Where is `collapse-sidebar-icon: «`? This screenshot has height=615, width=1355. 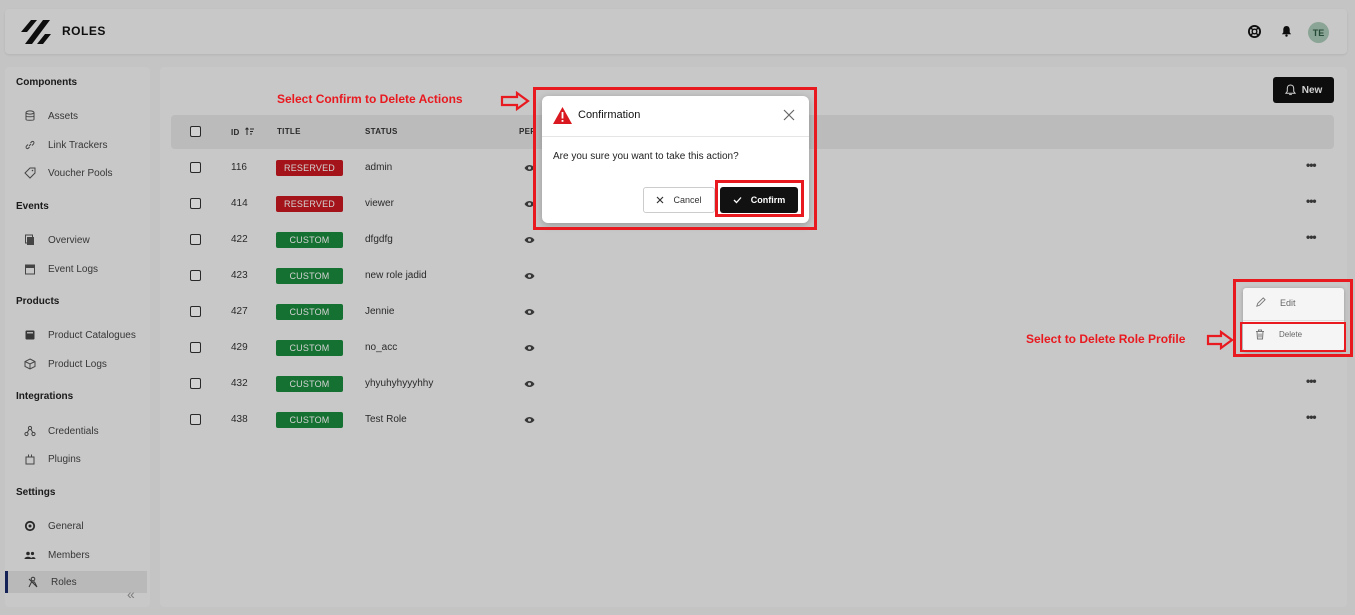
collapse-sidebar-icon: « is located at coordinates (131, 594).